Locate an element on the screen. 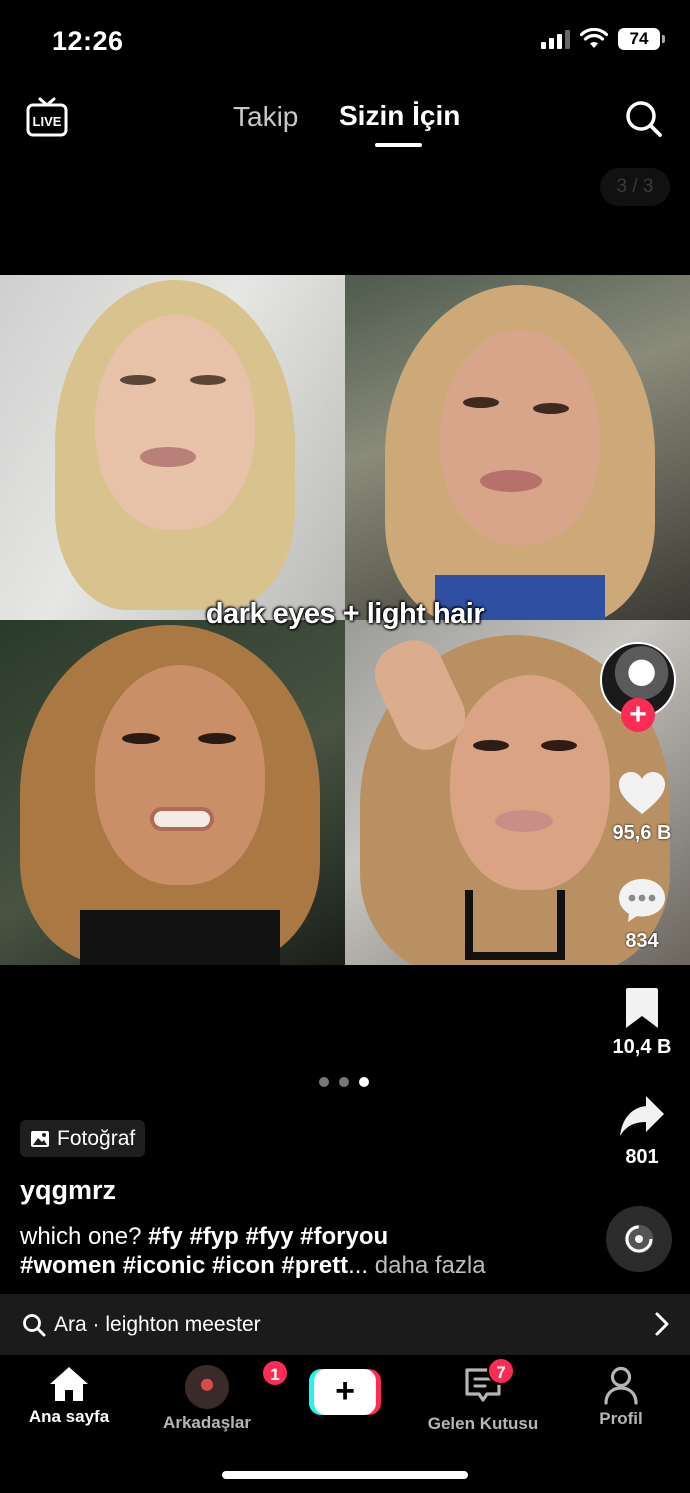 Image resolution: width=690 pixels, height=1493 pixels. nav-inbox: 7 Gelen Kutusu is located at coordinates (483, 1395).